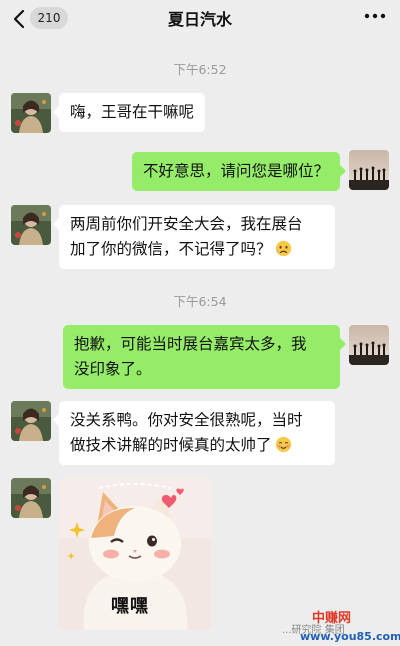 The width and height of the screenshot is (400, 646). Describe the element at coordinates (130, 606) in the screenshot. I see `sticker-caption: 嘿嘿` at that location.